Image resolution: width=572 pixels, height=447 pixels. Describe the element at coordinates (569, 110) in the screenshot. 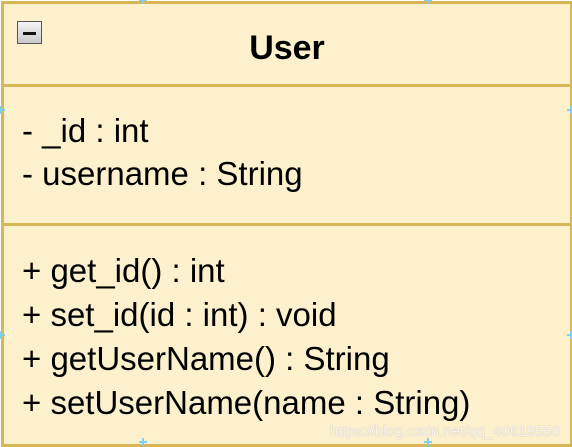

I see `resize-handle-right-upper` at that location.